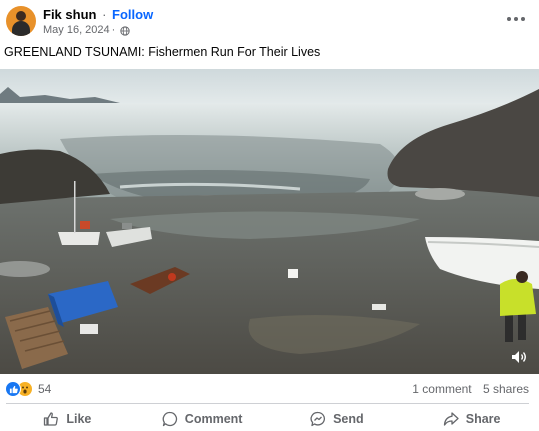 Image resolution: width=539 pixels, height=431 pixels. What do you see at coordinates (269, 21) in the screenshot?
I see `post-header: Fik shun · Follow May 16, 2024 ·` at bounding box center [269, 21].